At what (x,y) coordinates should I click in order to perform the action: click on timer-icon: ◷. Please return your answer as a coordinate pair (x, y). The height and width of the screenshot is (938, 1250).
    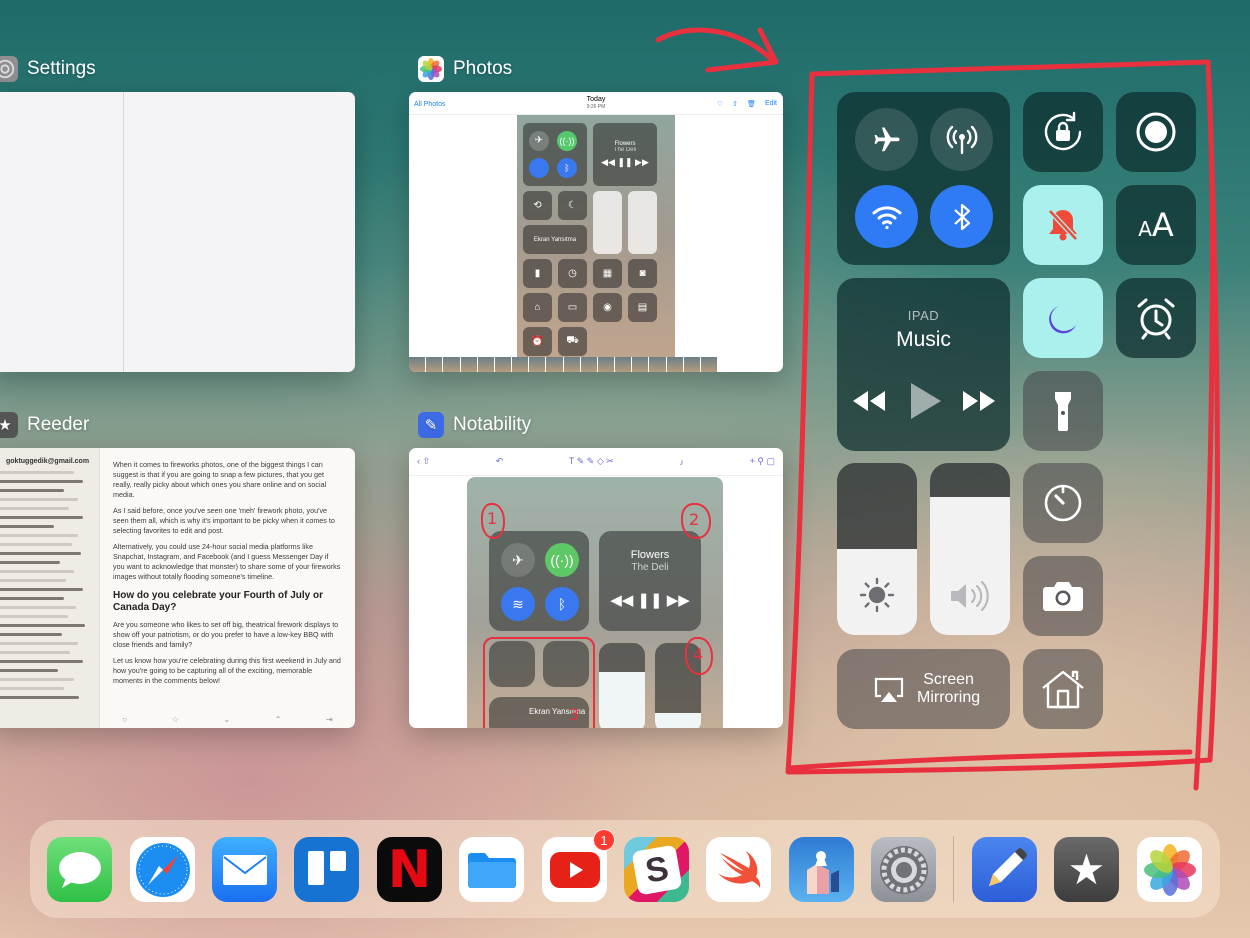
    Looking at the image, I should click on (572, 273).